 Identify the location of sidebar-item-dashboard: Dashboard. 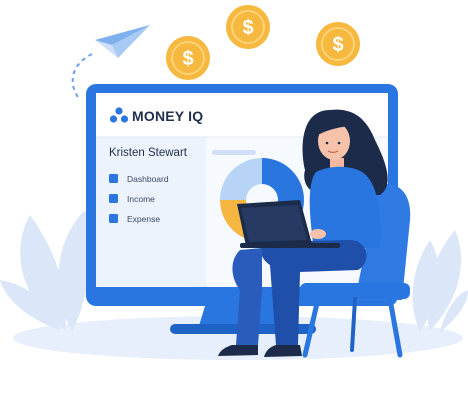
(148, 179).